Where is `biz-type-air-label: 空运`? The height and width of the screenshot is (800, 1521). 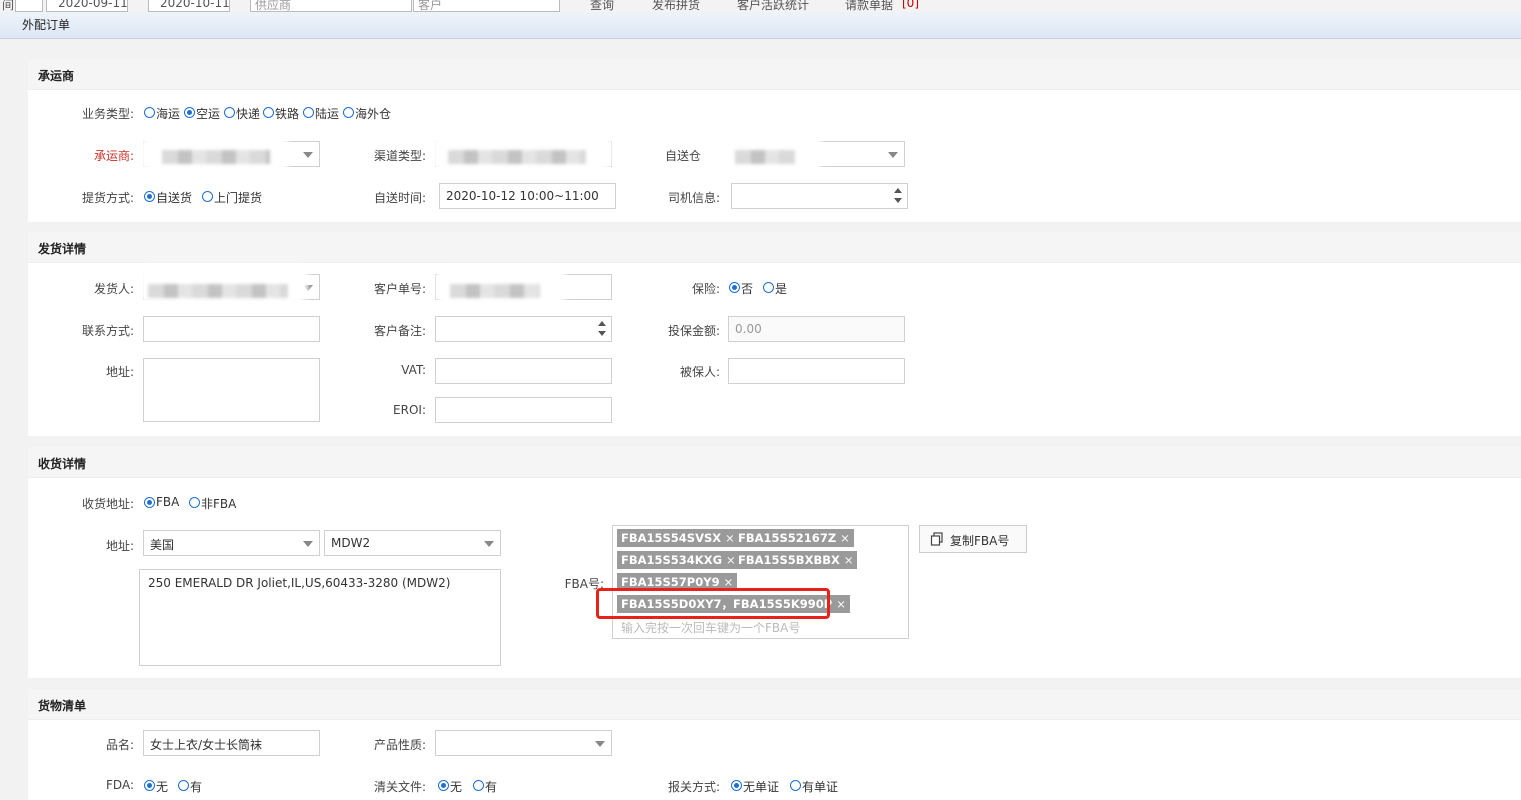
biz-type-air-label: 空运 is located at coordinates (208, 114).